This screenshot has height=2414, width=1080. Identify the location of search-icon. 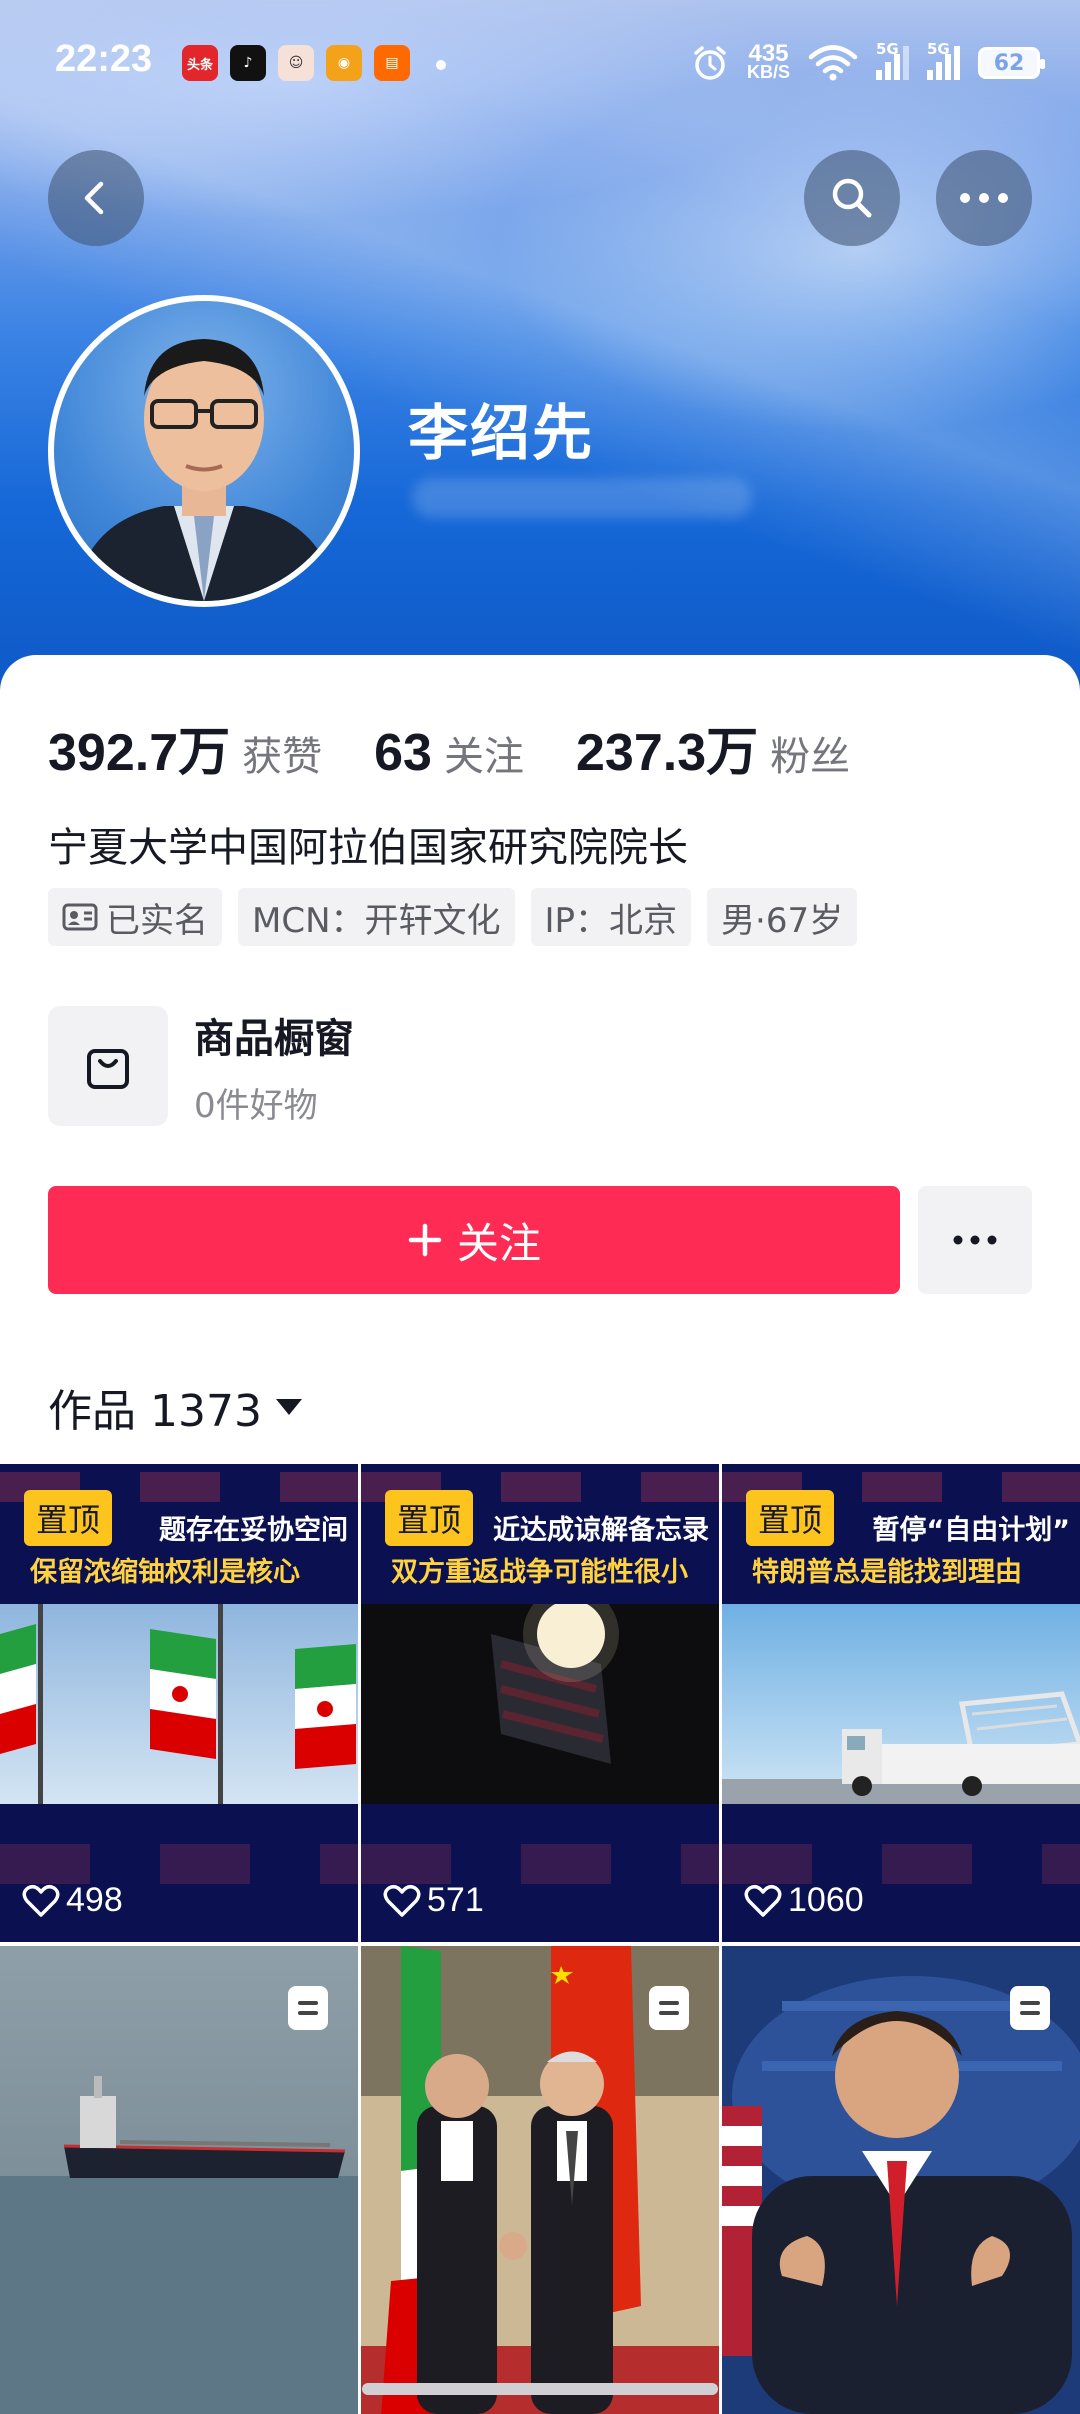
(852, 198).